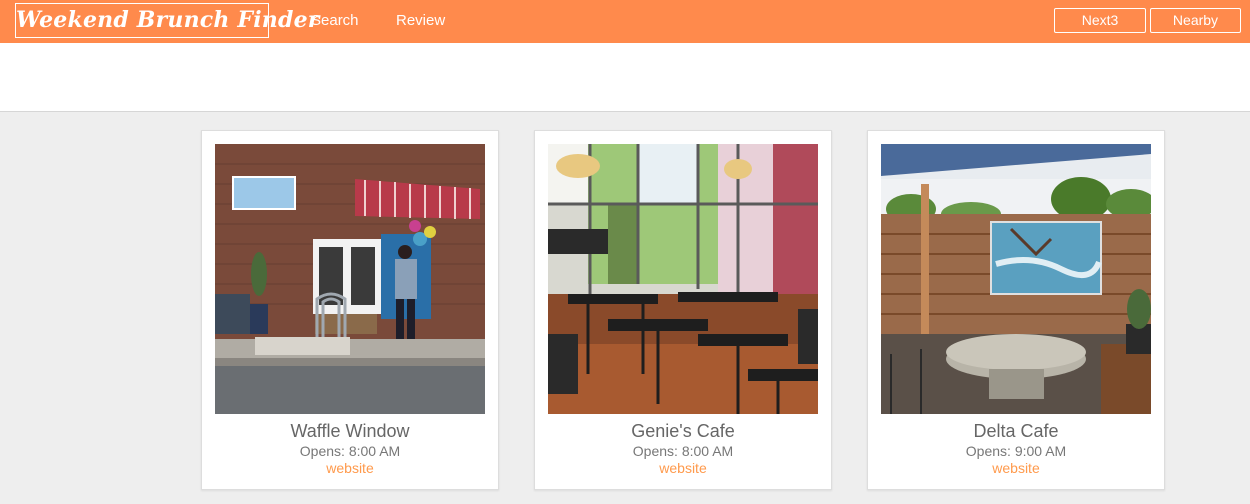 The width and height of the screenshot is (1250, 504). Describe the element at coordinates (167, 20) in the screenshot. I see `brand-logo: Weekend Brunch Finder` at that location.